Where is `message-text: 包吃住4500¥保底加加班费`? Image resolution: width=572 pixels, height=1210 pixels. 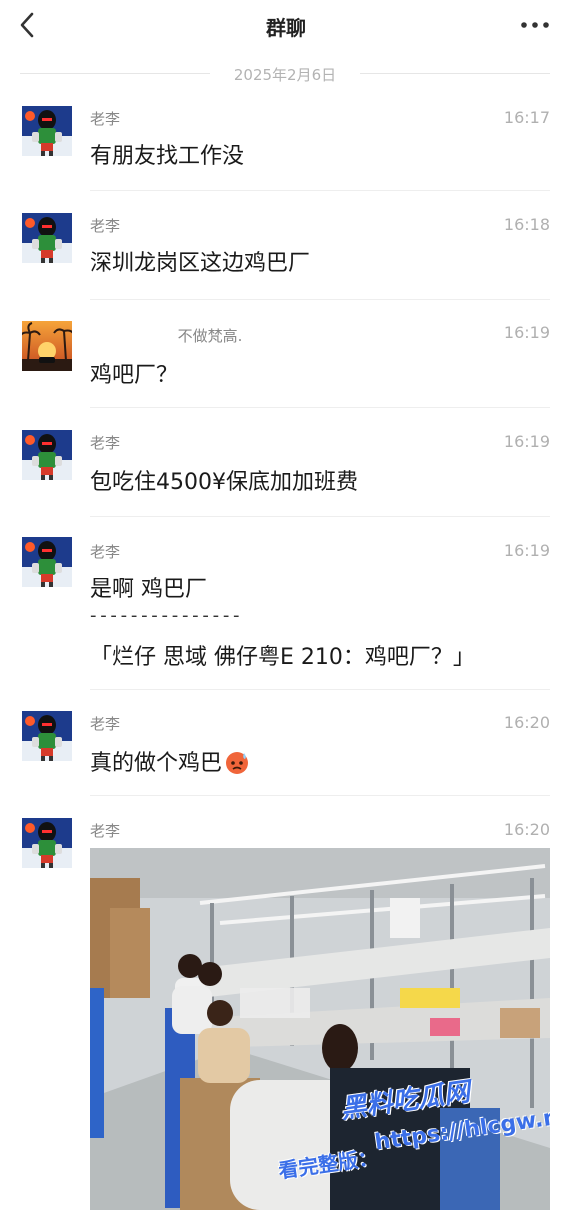
message-text: 包吃住4500¥保底加加班费 is located at coordinates (224, 482).